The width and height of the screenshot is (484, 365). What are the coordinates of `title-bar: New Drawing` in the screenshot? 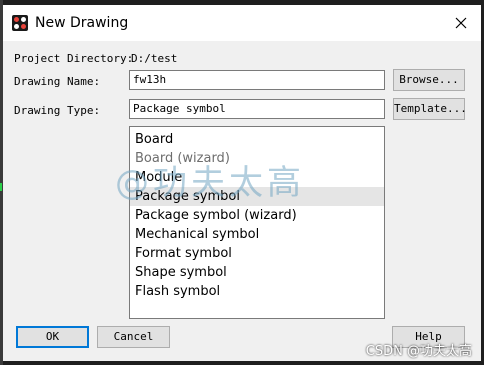 It's located at (242, 23).